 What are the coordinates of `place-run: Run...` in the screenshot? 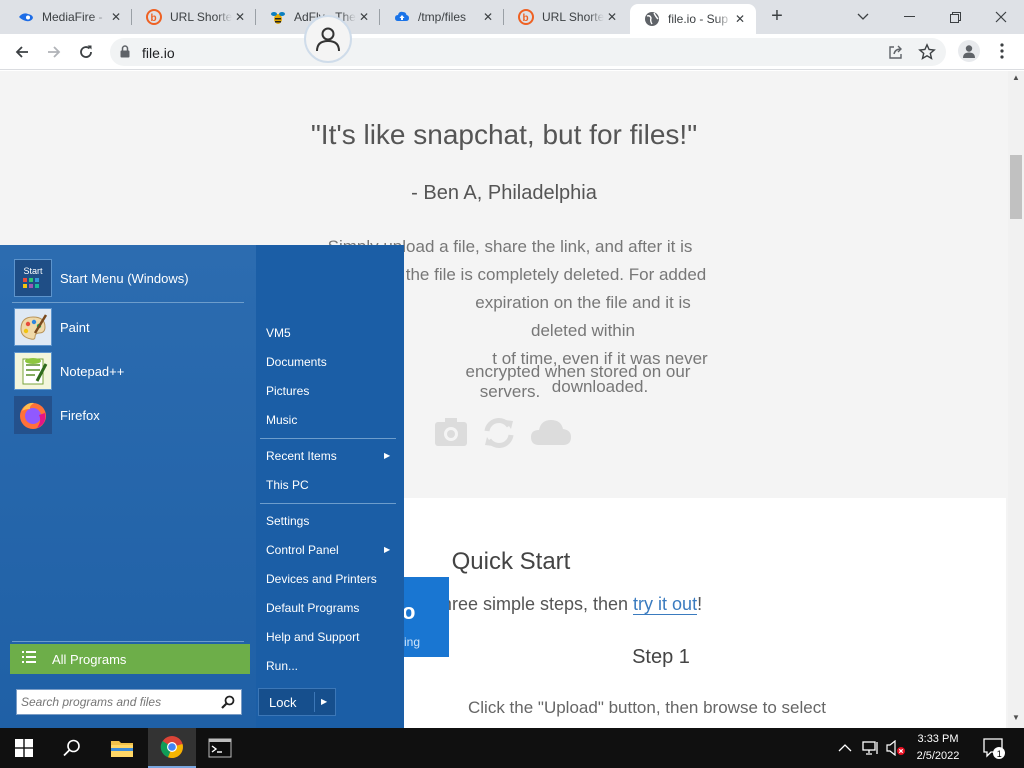 It's located at (282, 666).